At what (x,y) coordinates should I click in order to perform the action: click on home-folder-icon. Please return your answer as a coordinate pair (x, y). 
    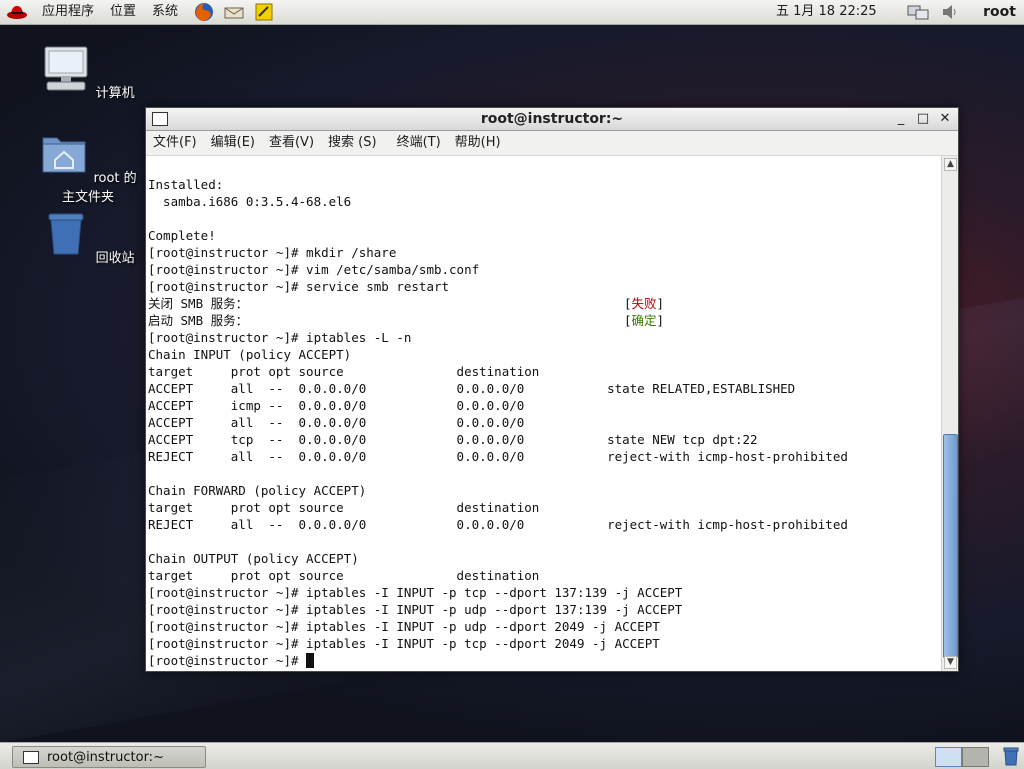
    Looking at the image, I should click on (64, 155).